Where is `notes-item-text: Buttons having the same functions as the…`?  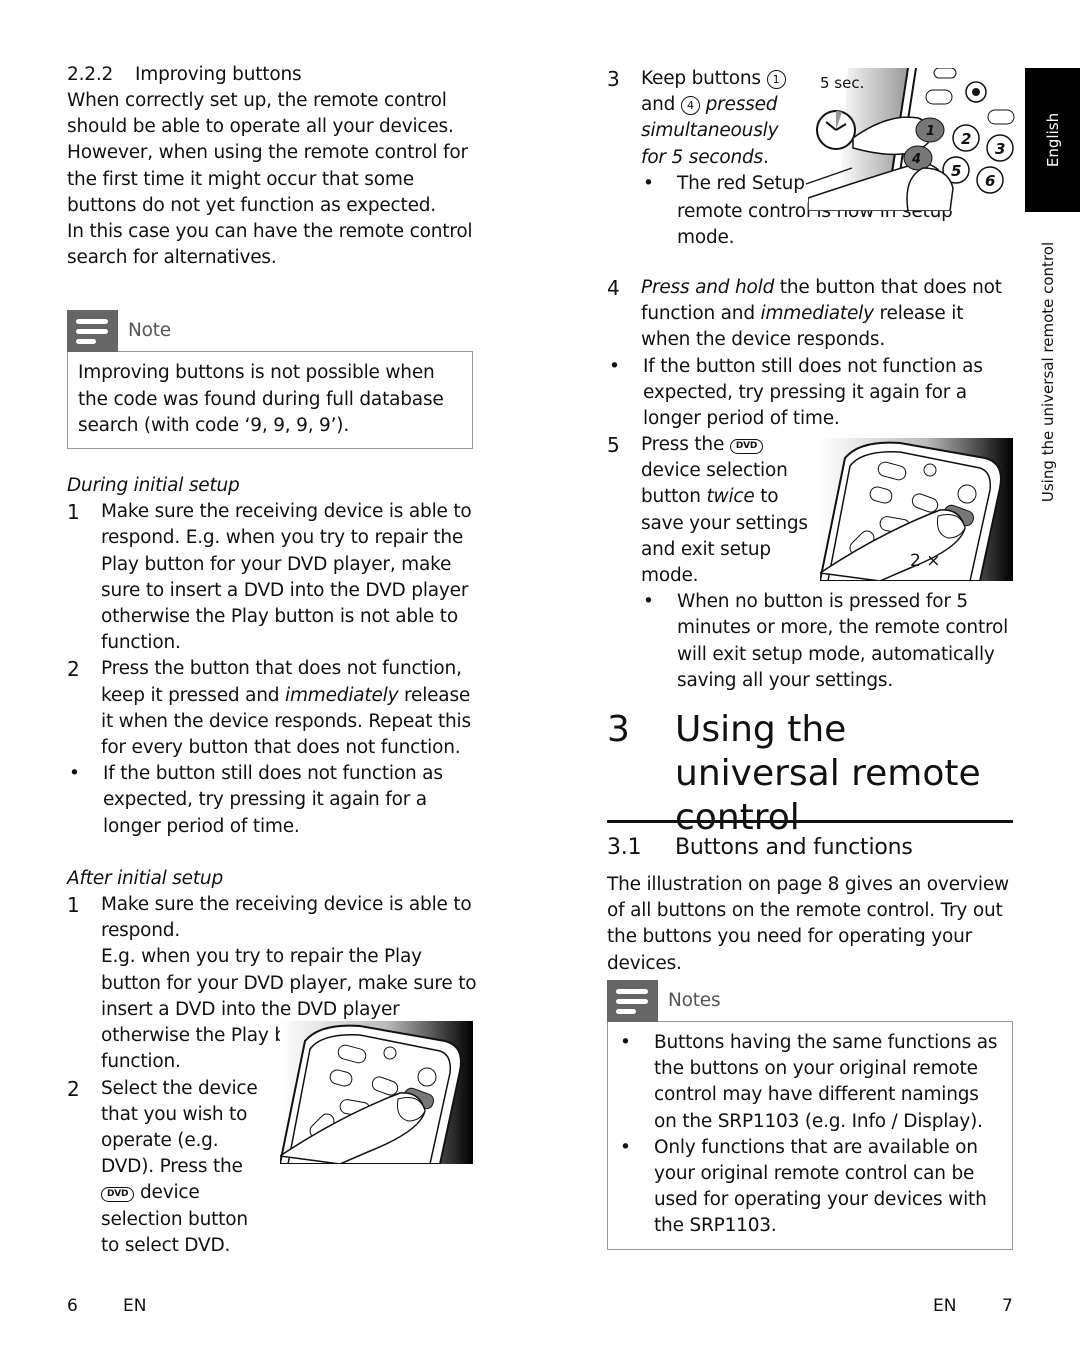 notes-item-text: Buttons having the same functions as the… is located at coordinates (826, 1082).